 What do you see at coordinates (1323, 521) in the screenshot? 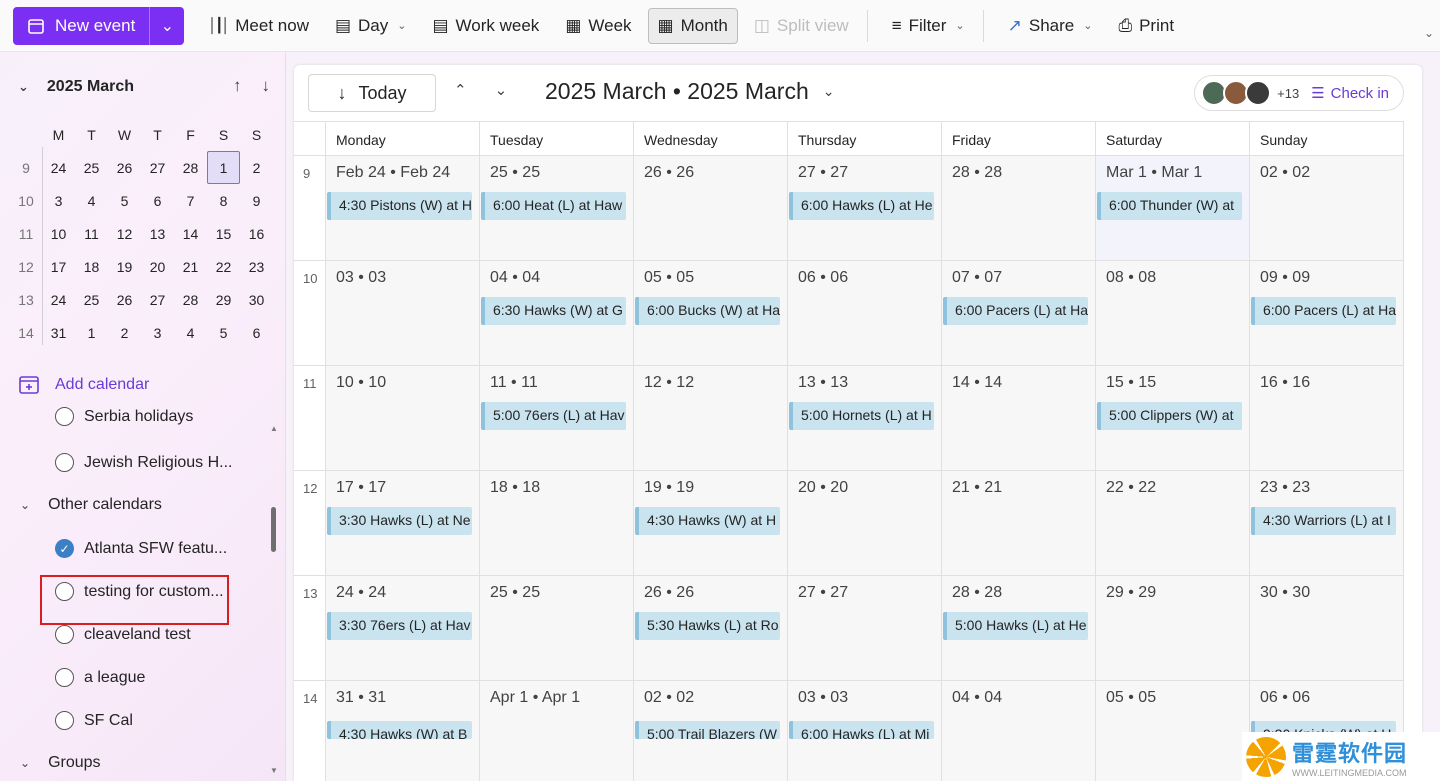
I see `calendar-event: 4:30 Warriors (L) at I` at bounding box center [1323, 521].